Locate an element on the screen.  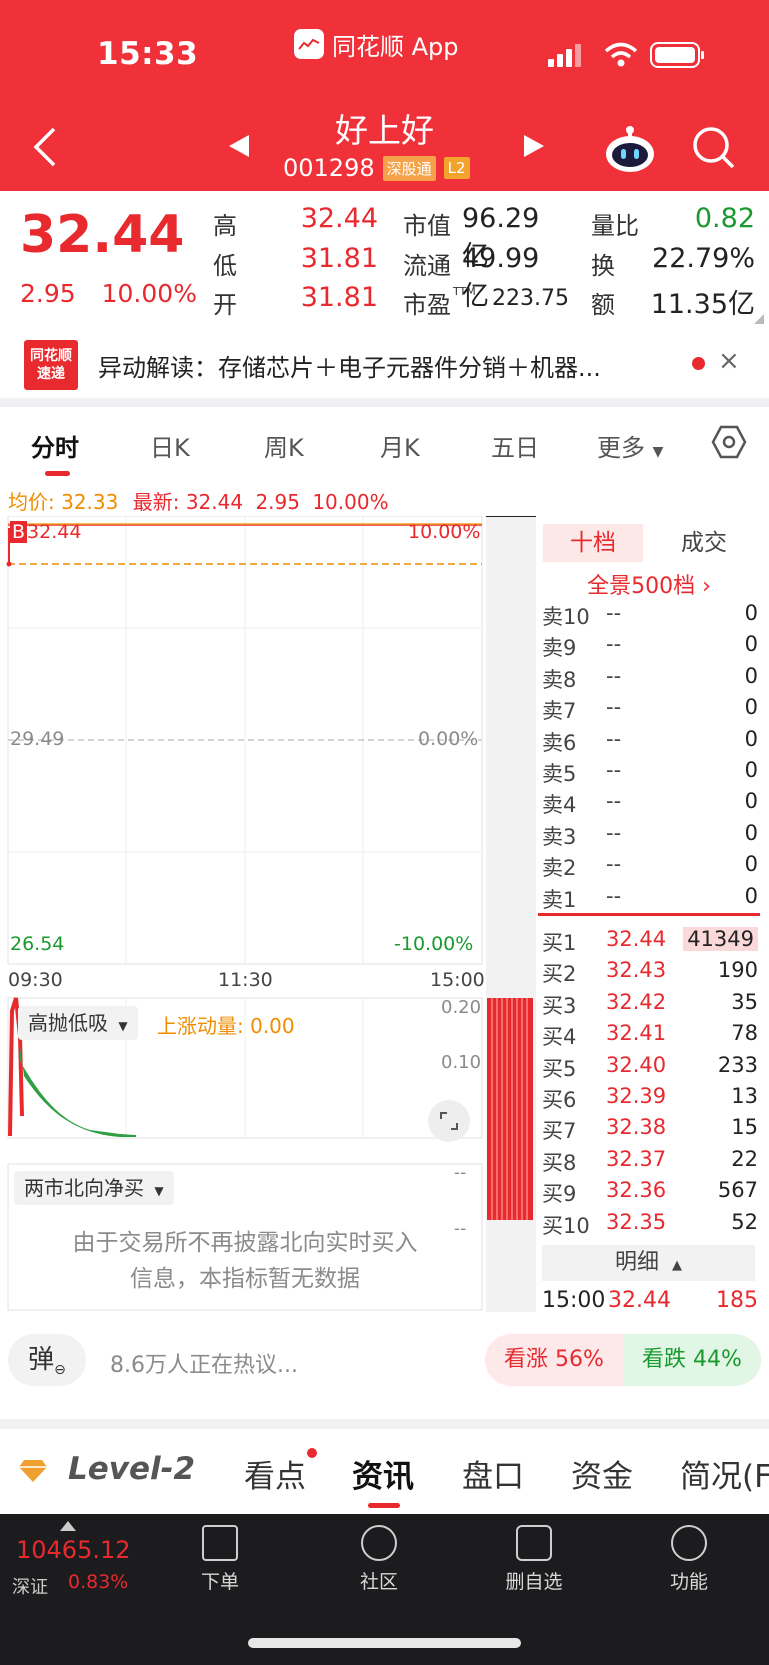
nav-highlights: 看点 is located at coordinates (275, 1473).